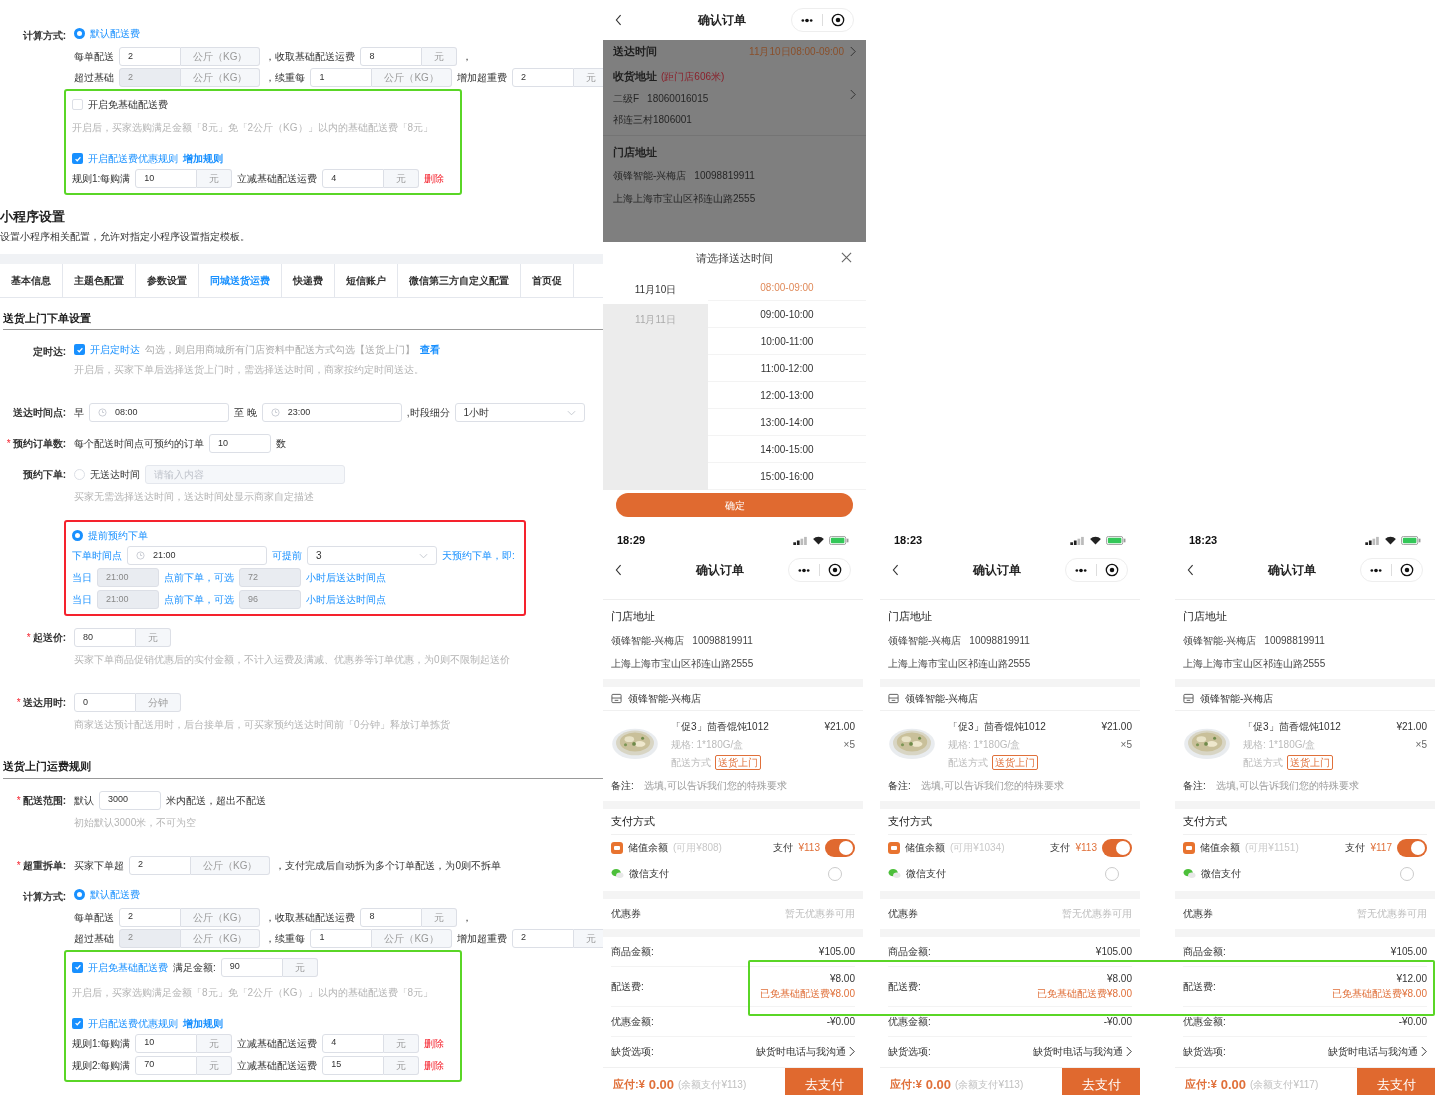 The height and width of the screenshot is (1095, 1441). I want to click on time-slot: 14:00-15:00, so click(787, 449).